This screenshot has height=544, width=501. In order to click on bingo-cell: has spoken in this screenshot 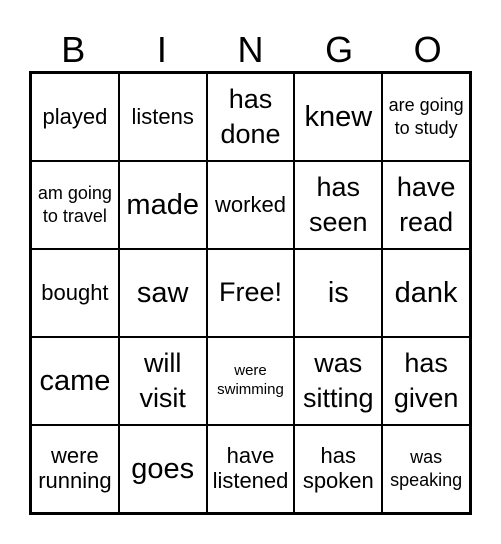, I will do `click(338, 469)`.